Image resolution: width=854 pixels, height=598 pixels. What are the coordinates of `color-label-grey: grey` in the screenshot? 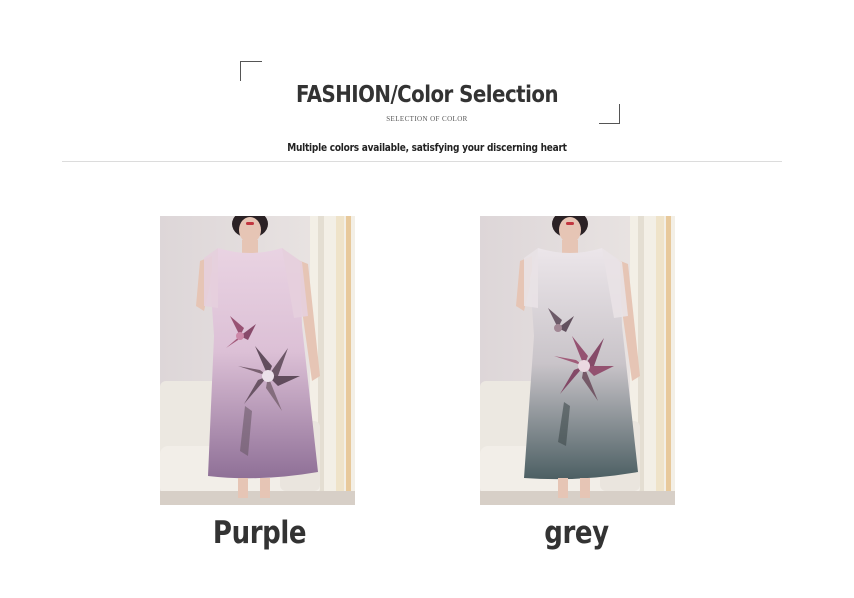 It's located at (576, 533).